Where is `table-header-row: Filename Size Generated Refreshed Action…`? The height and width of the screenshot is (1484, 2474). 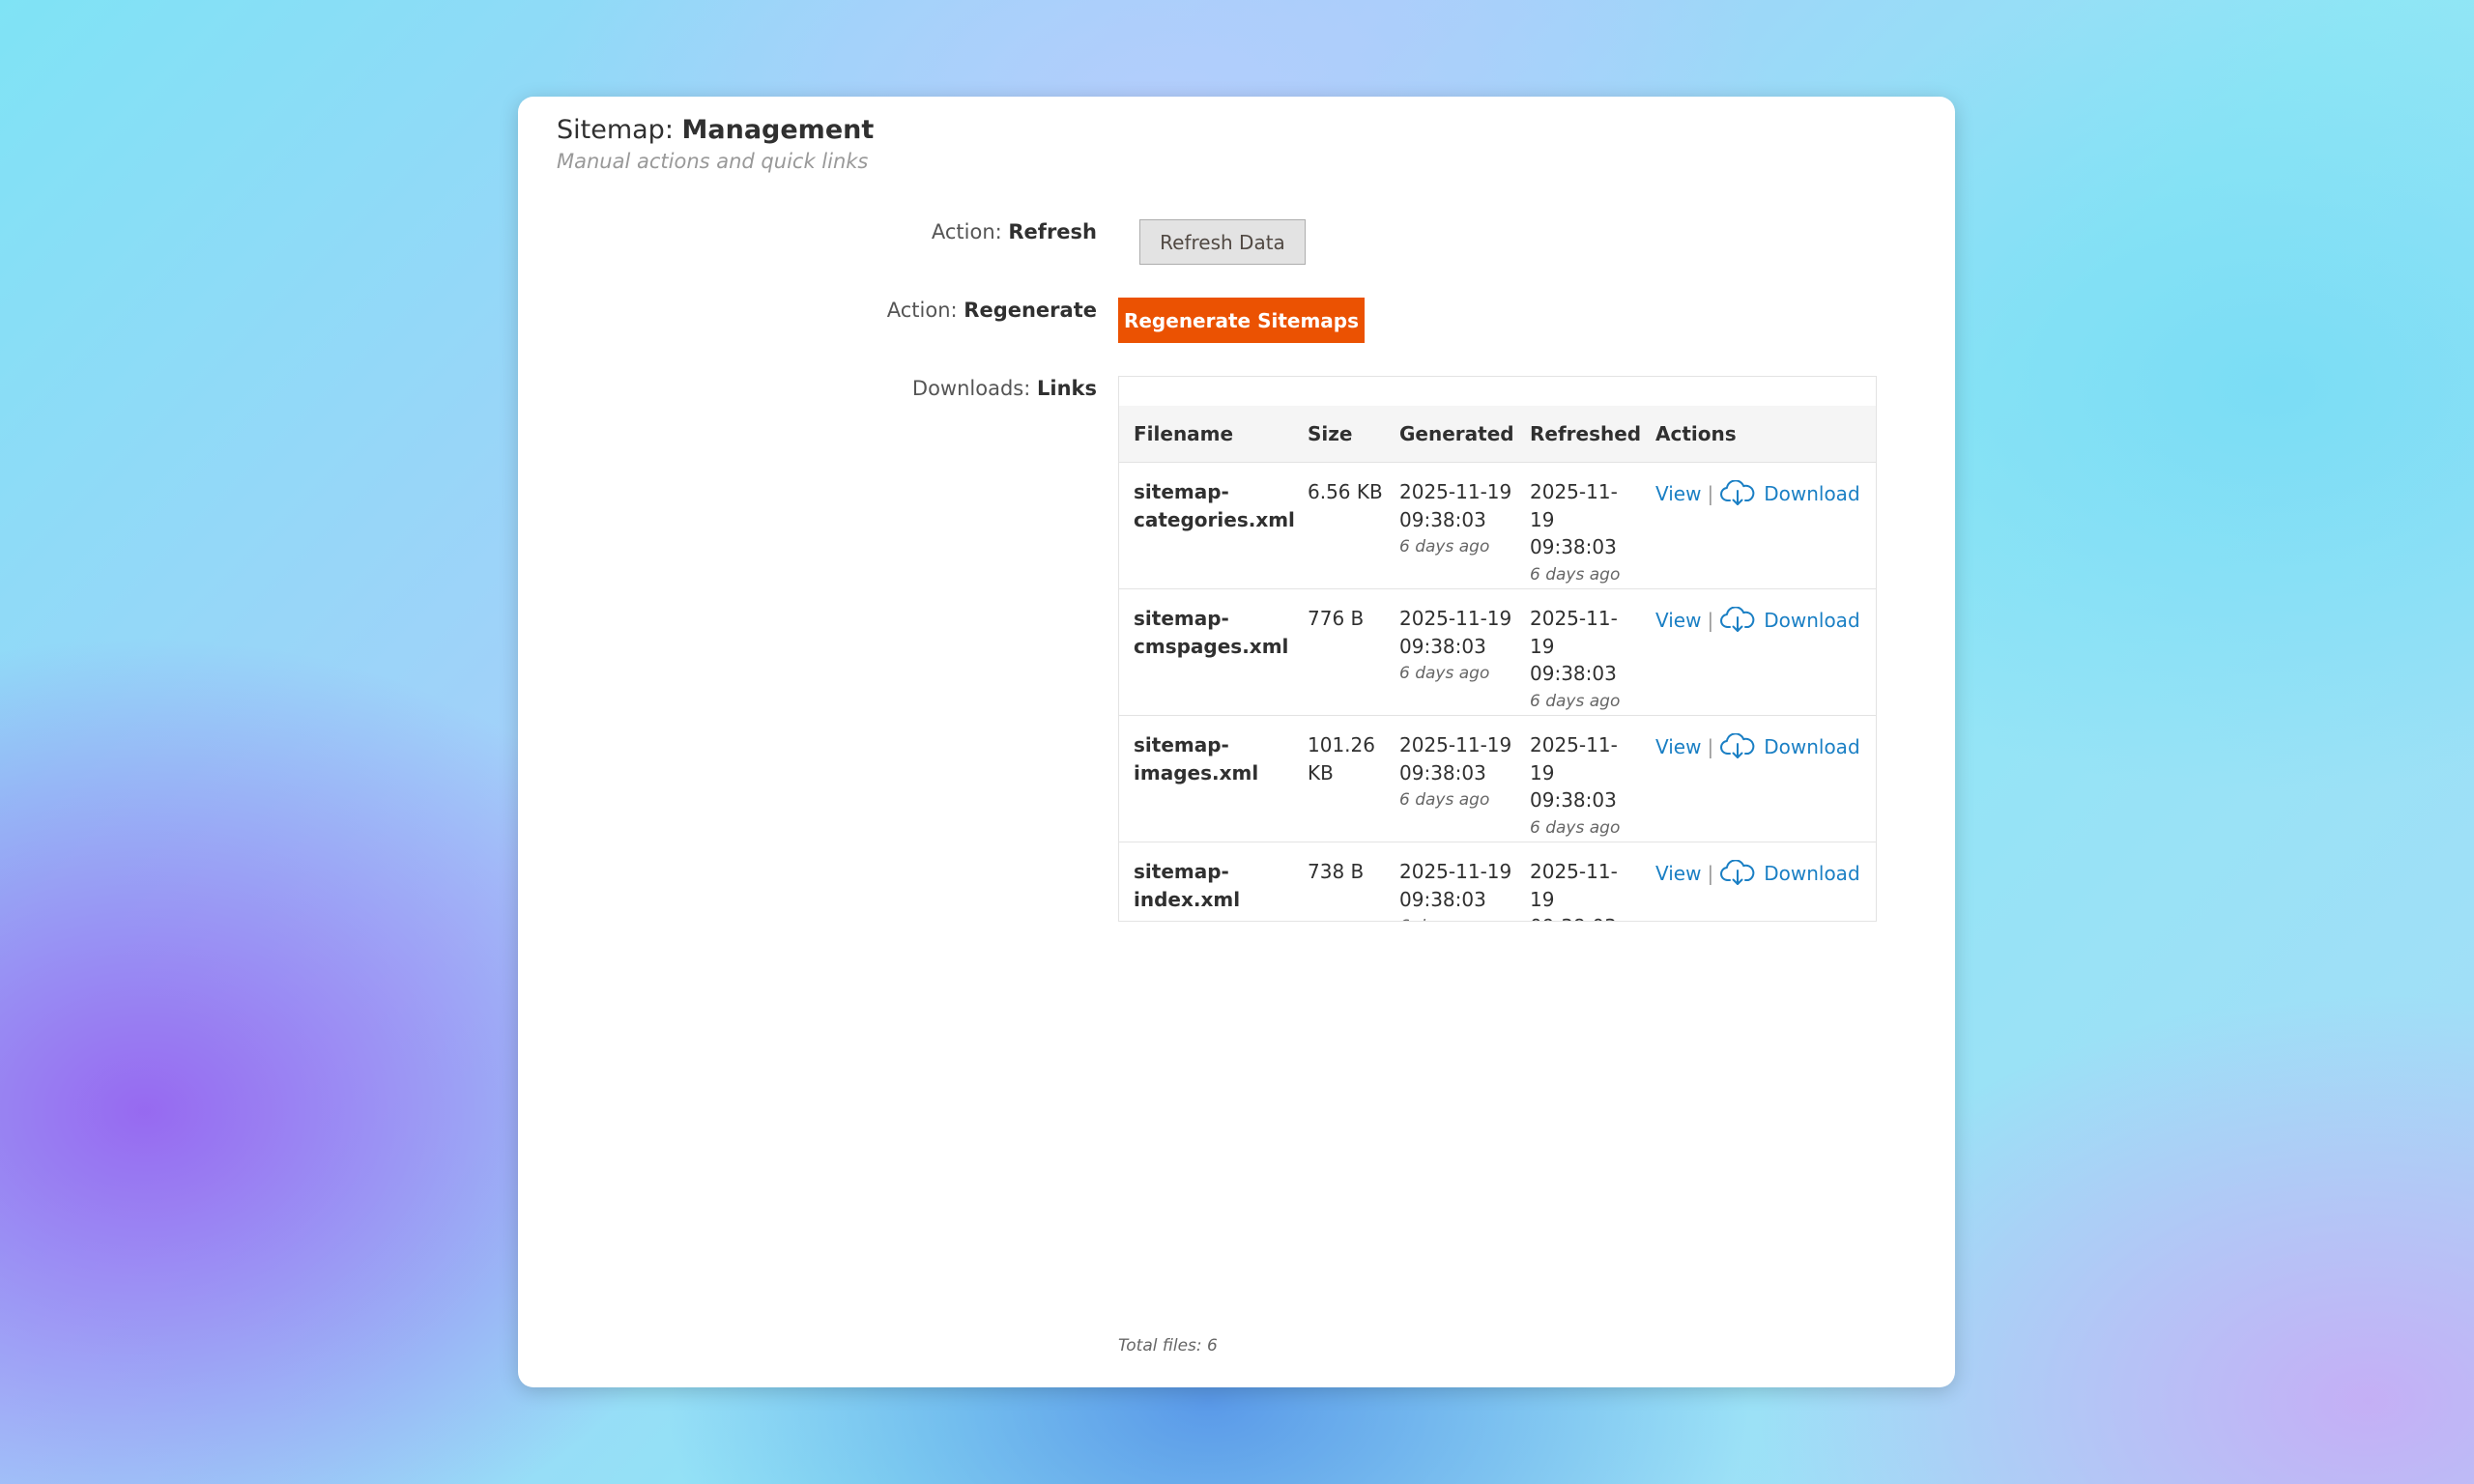 table-header-row: Filename Size Generated Refreshed Action… is located at coordinates (1498, 435).